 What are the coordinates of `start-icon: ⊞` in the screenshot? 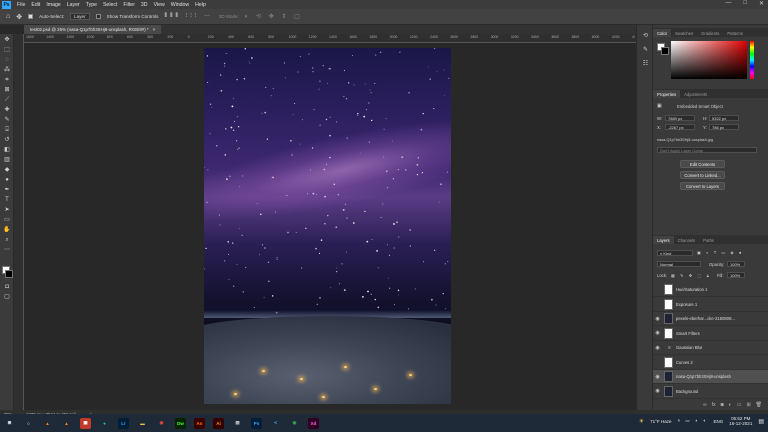 It's located at (9, 423).